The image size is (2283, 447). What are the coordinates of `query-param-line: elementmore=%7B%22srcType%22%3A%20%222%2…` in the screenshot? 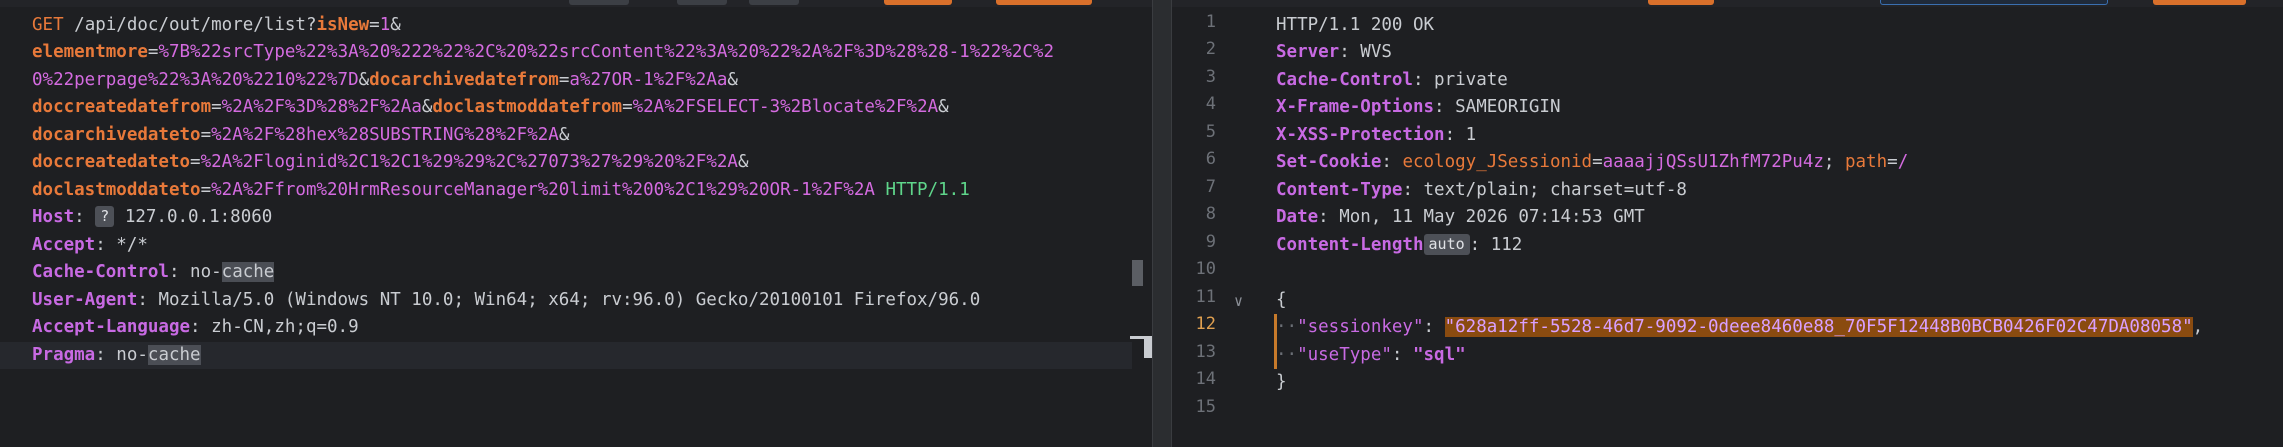 It's located at (543, 52).